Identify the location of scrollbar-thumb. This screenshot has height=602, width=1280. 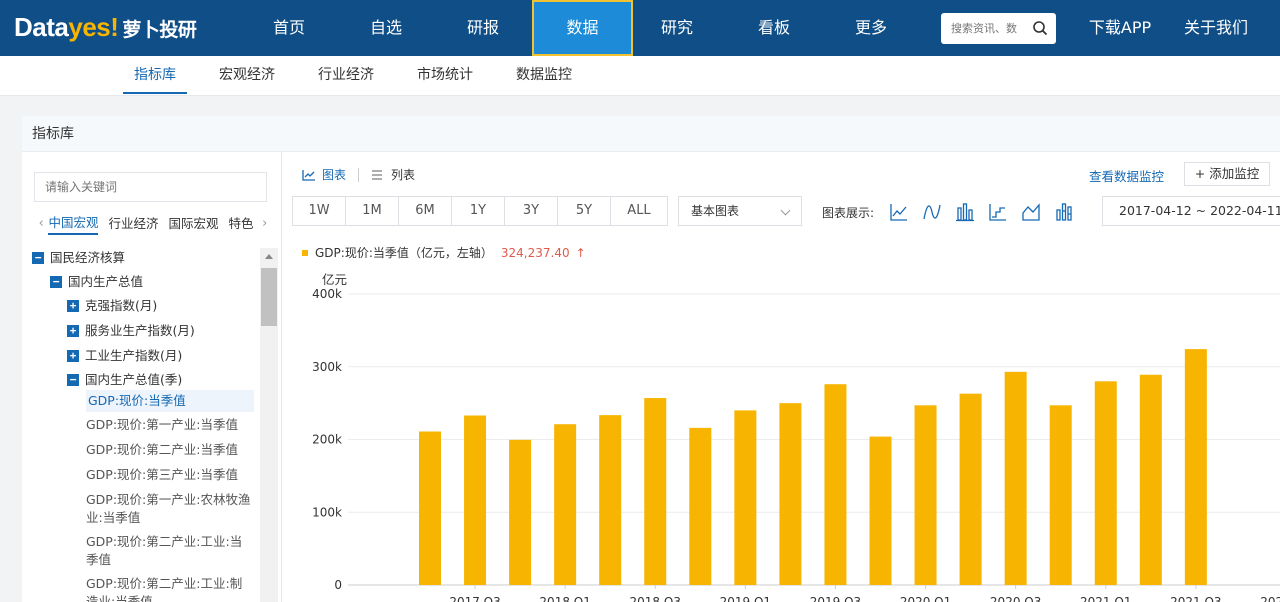
(269, 297).